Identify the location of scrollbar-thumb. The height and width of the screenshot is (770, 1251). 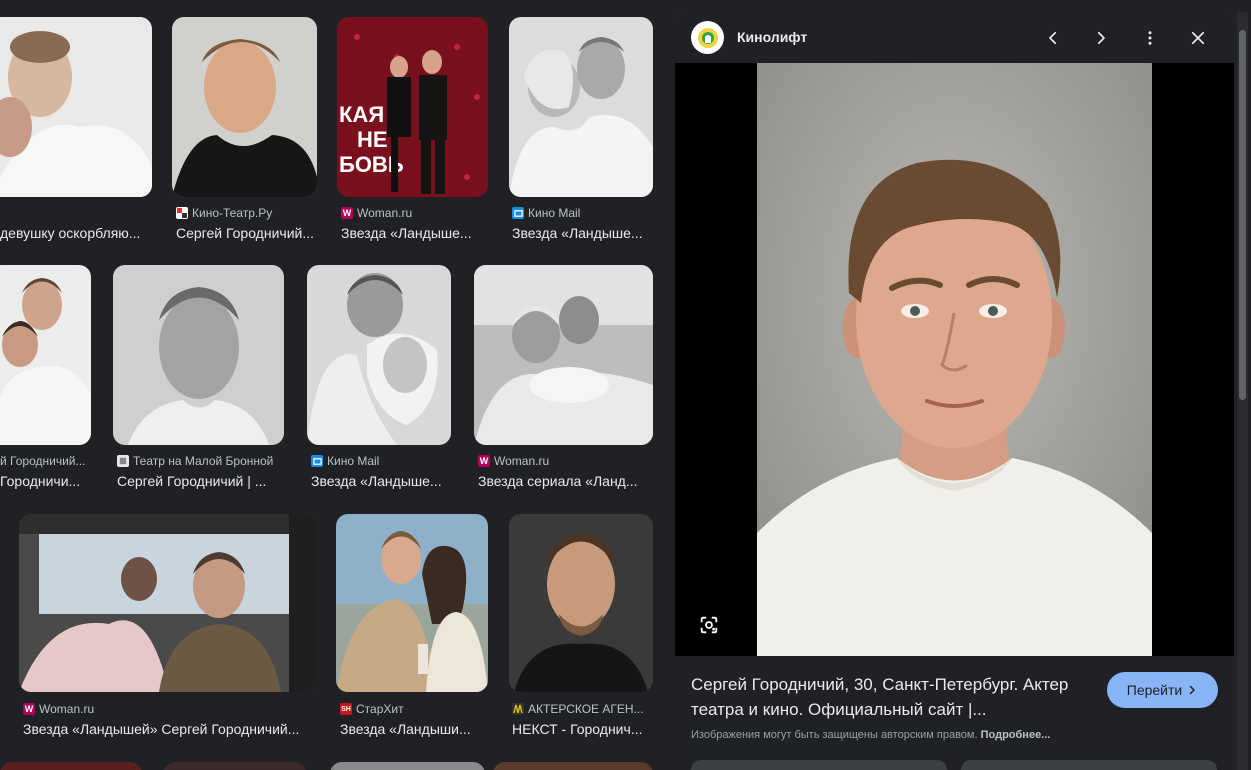
(1242, 215).